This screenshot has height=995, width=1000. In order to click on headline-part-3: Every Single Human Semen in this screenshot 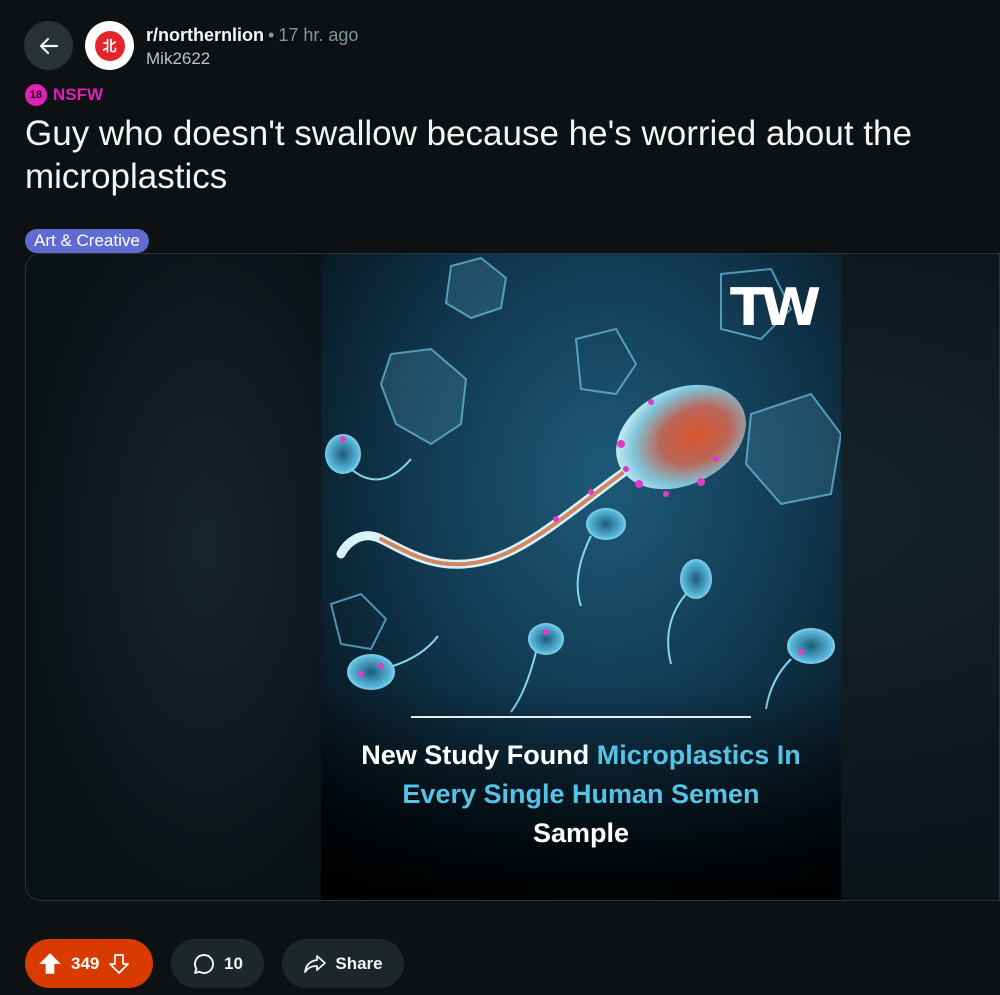, I will do `click(581, 794)`.